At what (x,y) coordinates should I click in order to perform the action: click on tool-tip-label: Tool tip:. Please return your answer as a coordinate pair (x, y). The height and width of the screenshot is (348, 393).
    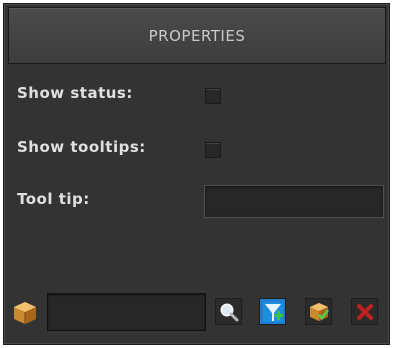
    Looking at the image, I should click on (53, 199).